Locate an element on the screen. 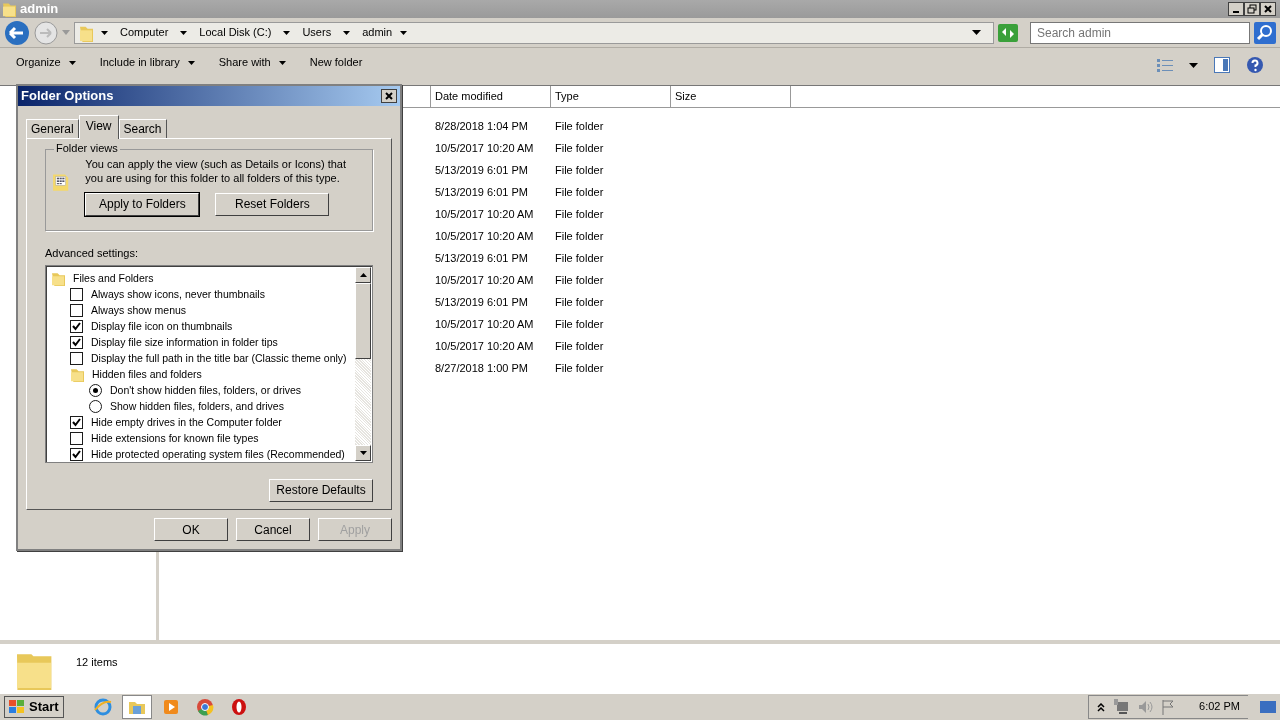 The height and width of the screenshot is (720, 1280). group-label: Files and Folders is located at coordinates (113, 278).